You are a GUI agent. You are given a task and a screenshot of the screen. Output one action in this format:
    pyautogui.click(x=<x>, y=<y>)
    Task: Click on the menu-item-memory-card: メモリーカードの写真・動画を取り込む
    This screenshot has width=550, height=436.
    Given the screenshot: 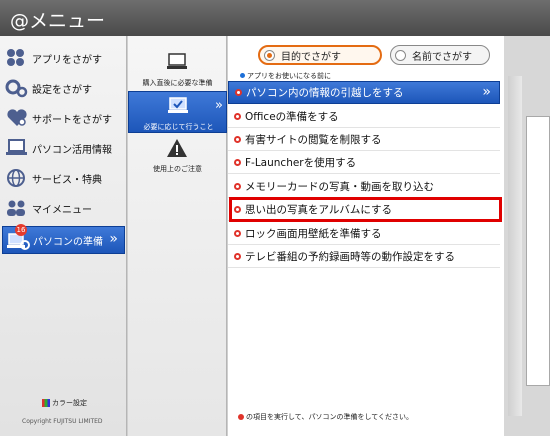 What is the action you would take?
    pyautogui.click(x=364, y=186)
    